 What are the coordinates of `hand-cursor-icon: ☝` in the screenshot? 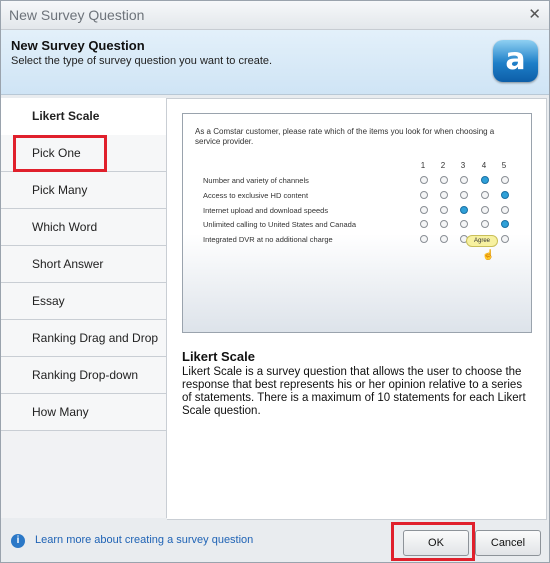 It's located at (488, 255).